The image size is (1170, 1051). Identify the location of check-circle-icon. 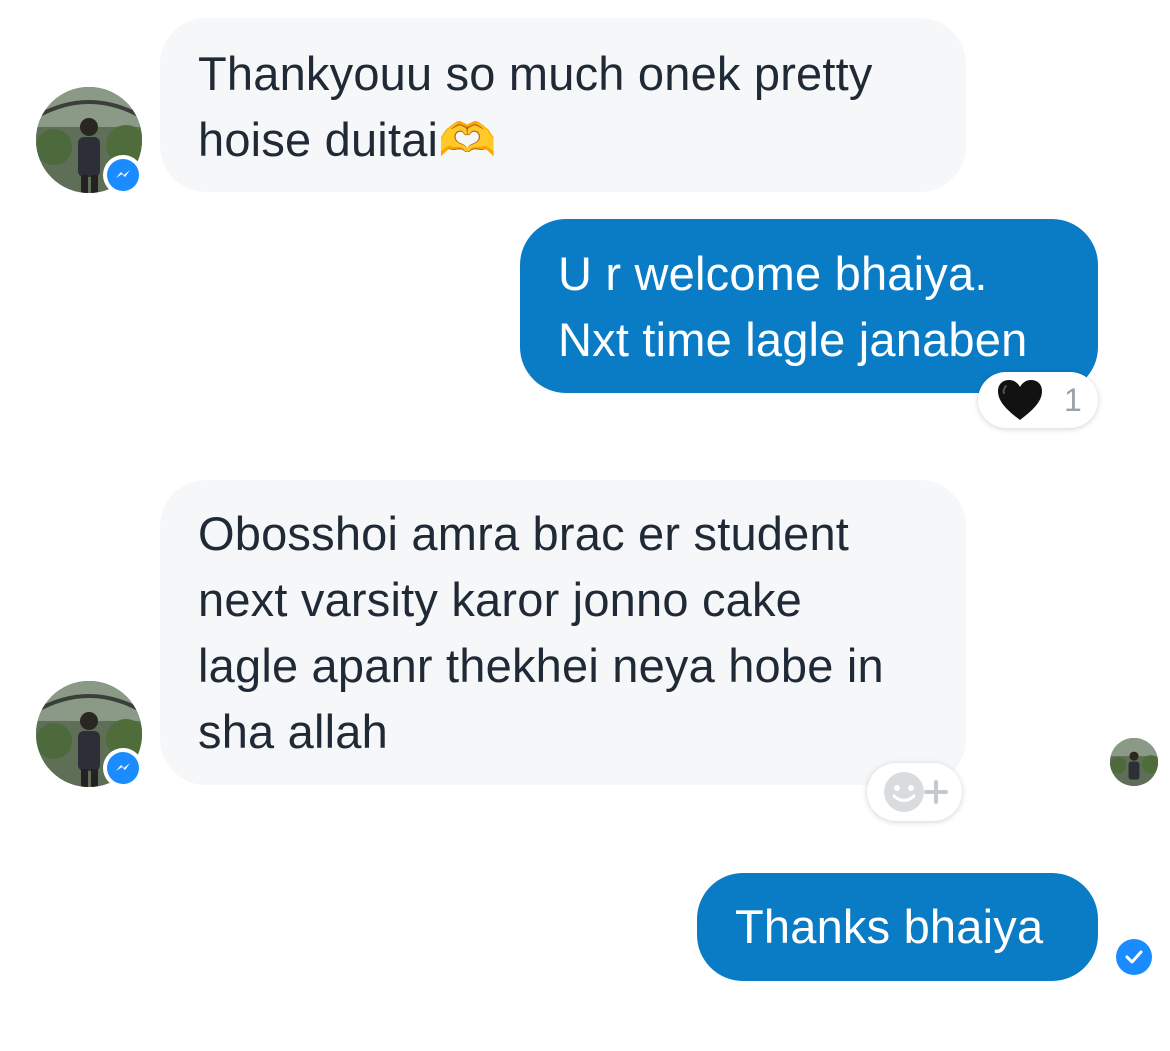
(1134, 957).